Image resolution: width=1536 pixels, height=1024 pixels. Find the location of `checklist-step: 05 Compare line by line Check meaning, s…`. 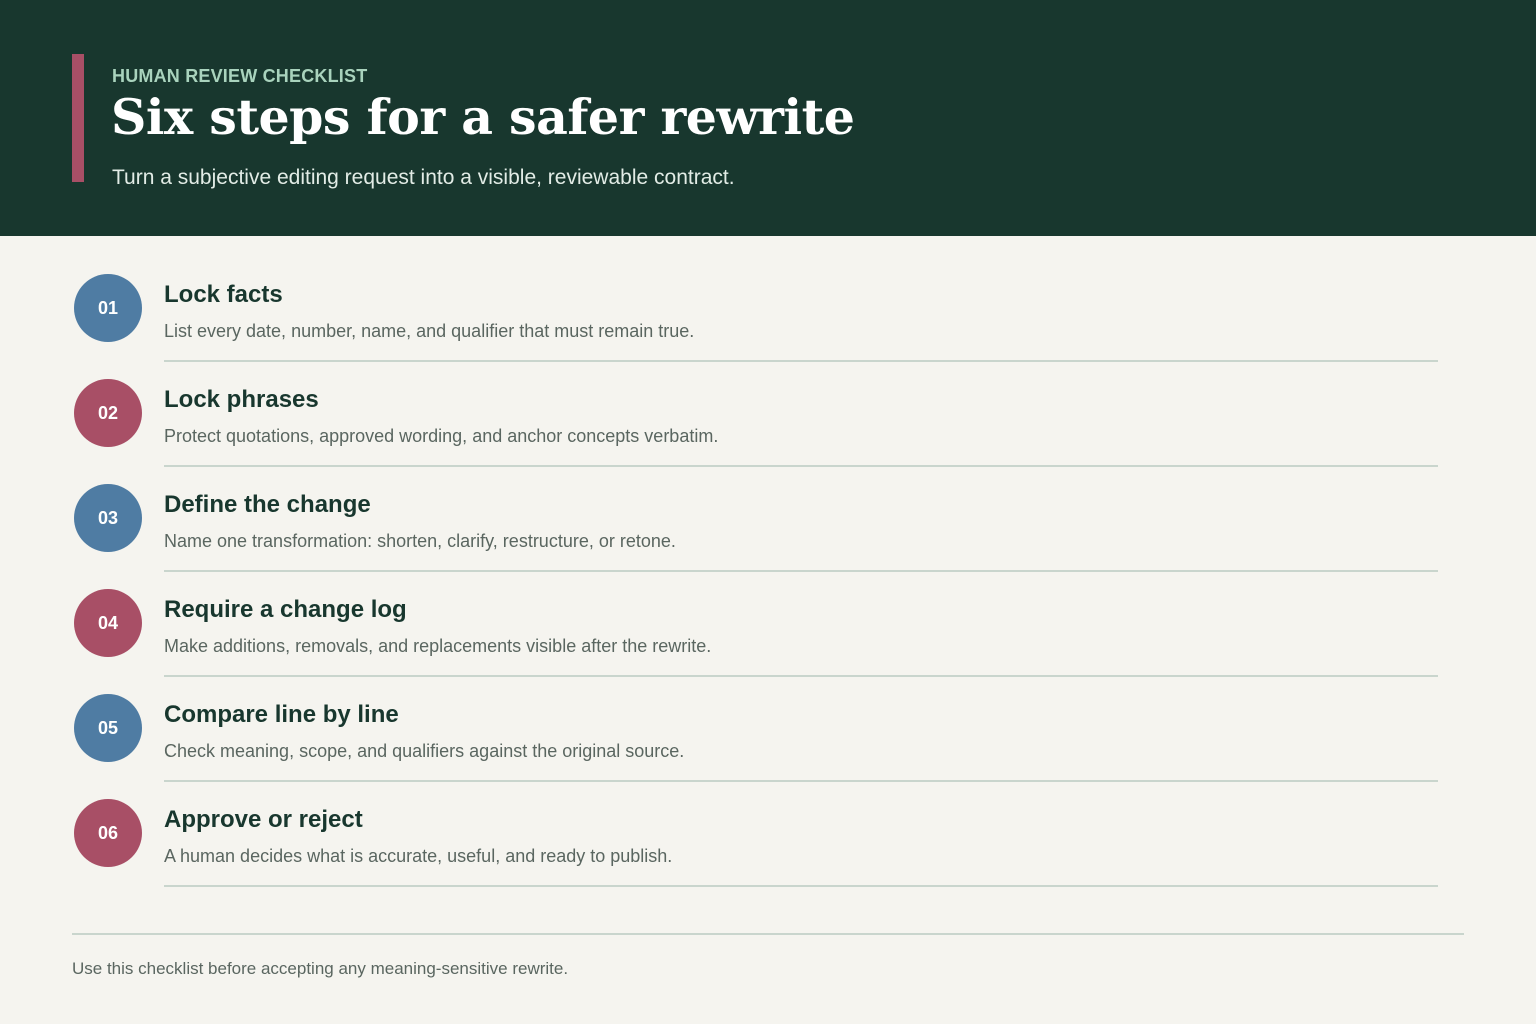

checklist-step: 05 Compare line by line Check meaning, s… is located at coordinates (768, 746).